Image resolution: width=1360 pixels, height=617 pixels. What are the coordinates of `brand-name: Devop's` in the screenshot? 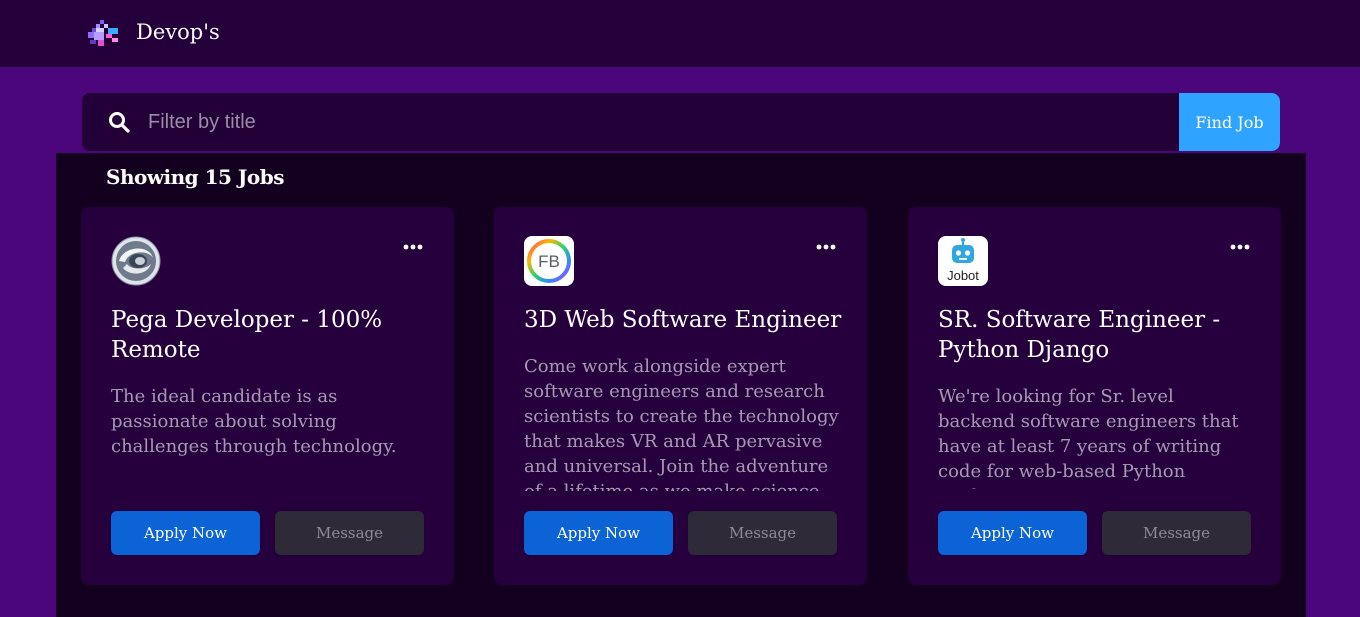 It's located at (178, 32).